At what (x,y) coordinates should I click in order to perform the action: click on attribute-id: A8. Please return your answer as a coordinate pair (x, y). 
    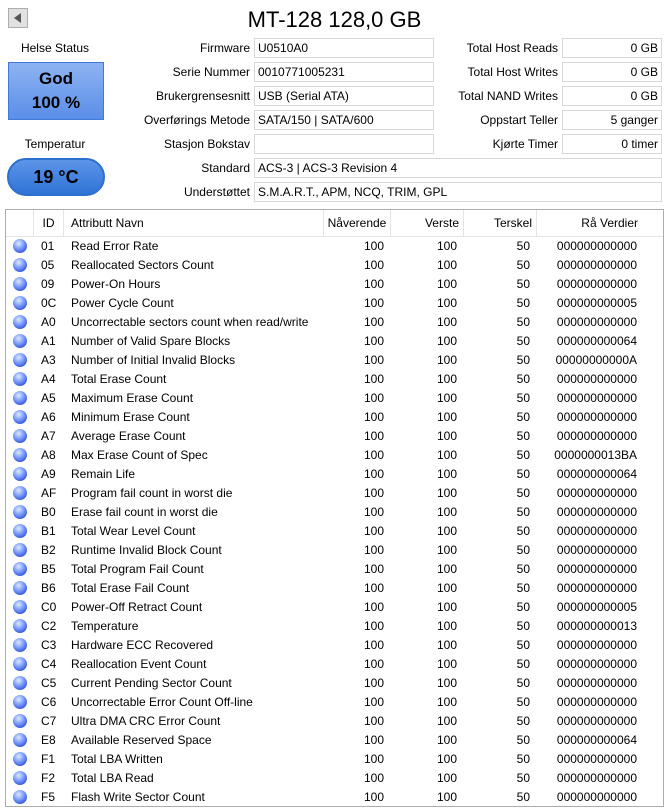
    Looking at the image, I should click on (48, 455).